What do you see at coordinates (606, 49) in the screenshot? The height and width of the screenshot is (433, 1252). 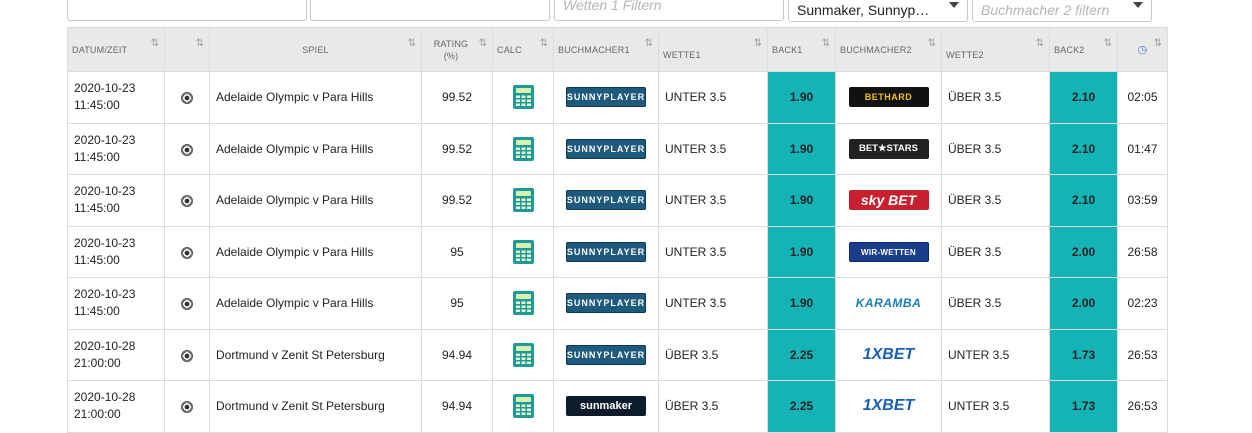 I see `col-header-bookmaker1: BUCHMACHER1 ⇅` at bounding box center [606, 49].